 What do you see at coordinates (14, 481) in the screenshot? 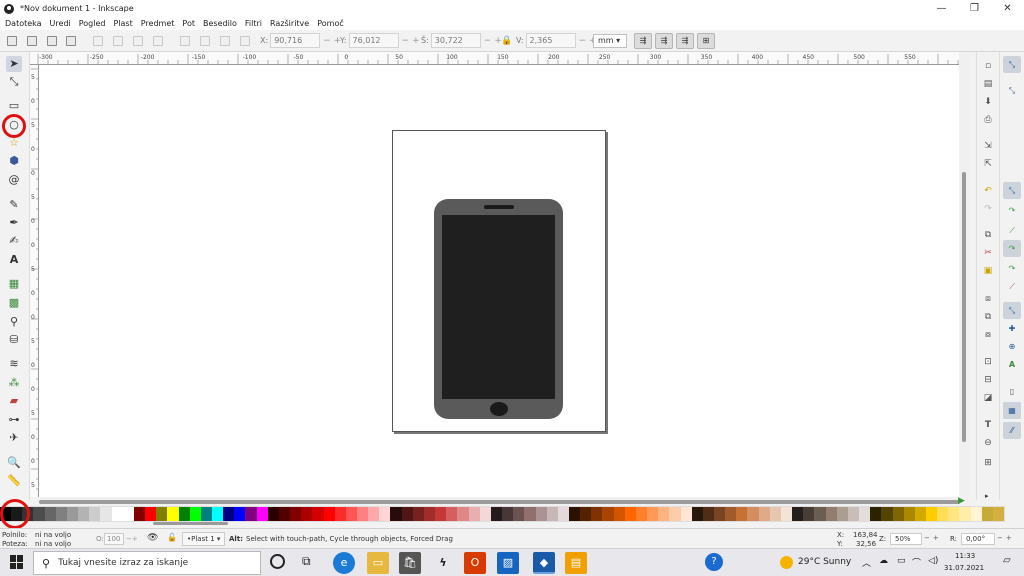
I see `measure-tool-icon: 📏` at bounding box center [14, 481].